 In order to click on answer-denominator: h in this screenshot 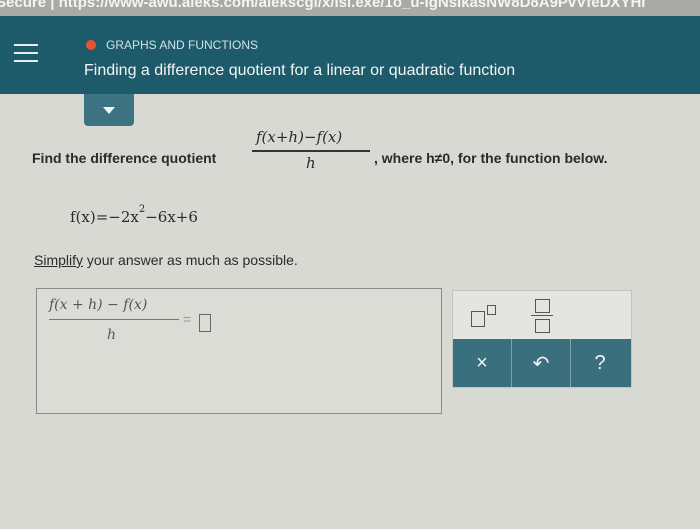, I will do `click(112, 335)`.